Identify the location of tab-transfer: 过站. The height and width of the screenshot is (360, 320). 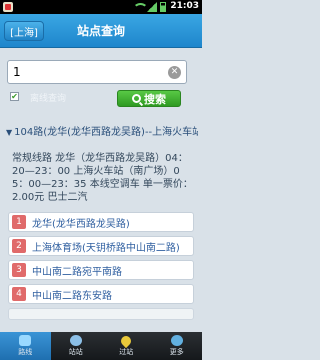
(126, 346).